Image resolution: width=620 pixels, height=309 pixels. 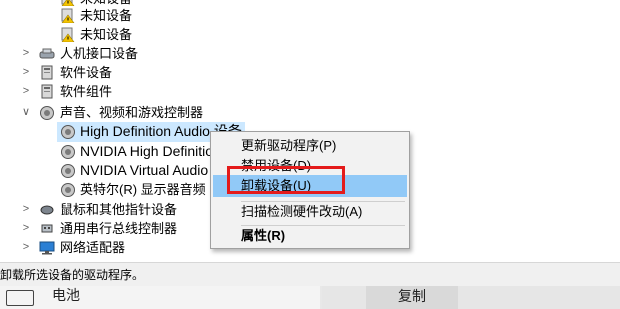 What do you see at coordinates (47, 72) in the screenshot?
I see `software-device-icon` at bounding box center [47, 72].